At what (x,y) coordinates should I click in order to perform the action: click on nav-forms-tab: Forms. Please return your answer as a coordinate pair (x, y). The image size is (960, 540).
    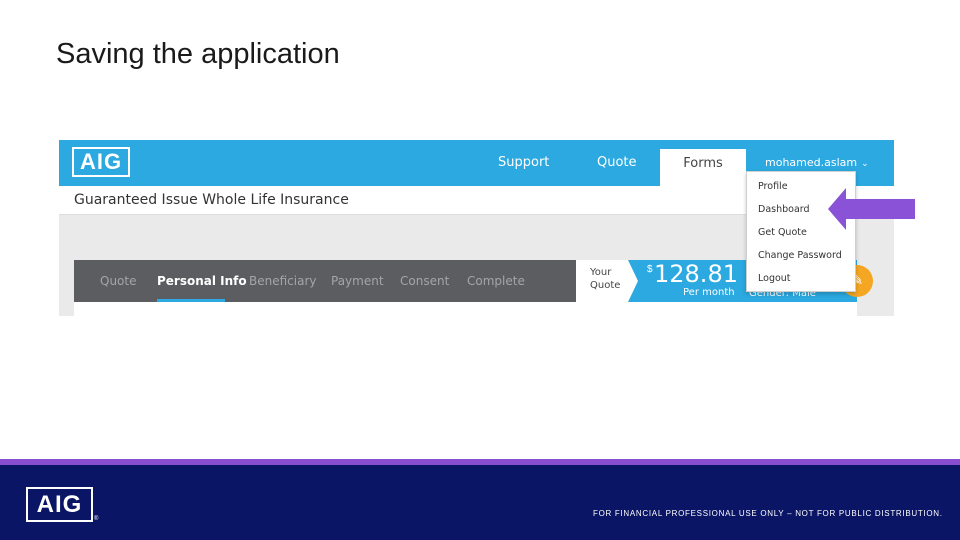
    Looking at the image, I should click on (703, 167).